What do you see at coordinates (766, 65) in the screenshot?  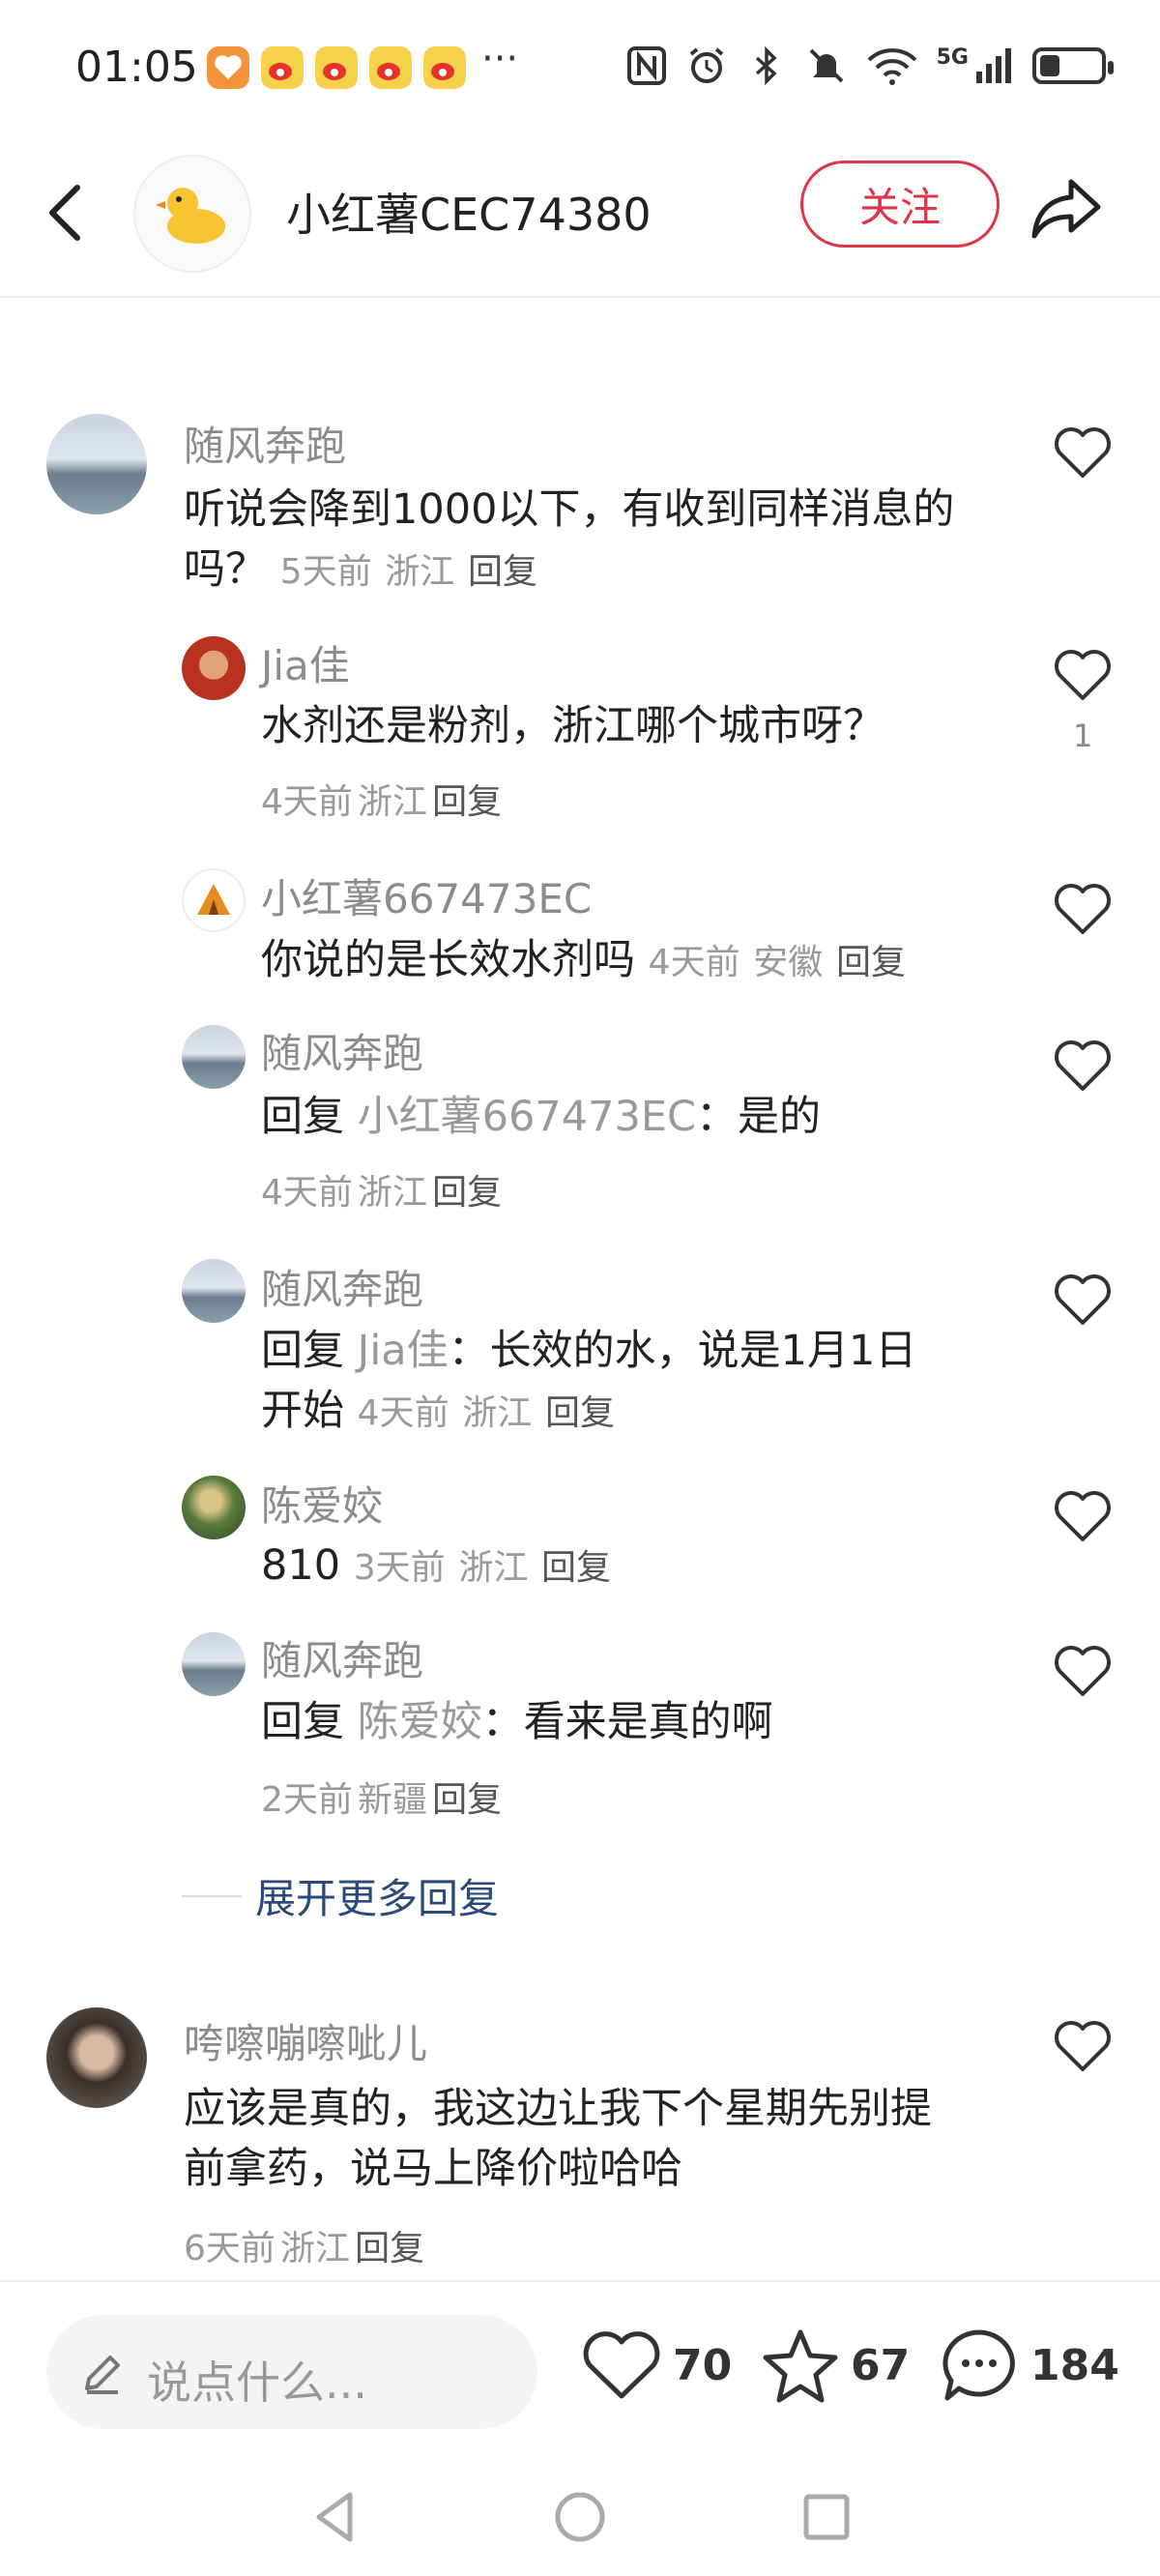 I see `bluetooth-icon` at bounding box center [766, 65].